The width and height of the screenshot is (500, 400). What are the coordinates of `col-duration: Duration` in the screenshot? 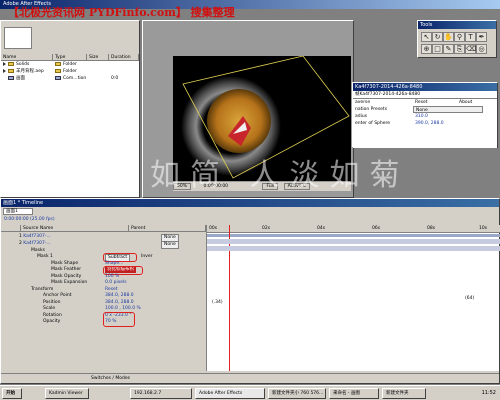 It's located at (124, 57).